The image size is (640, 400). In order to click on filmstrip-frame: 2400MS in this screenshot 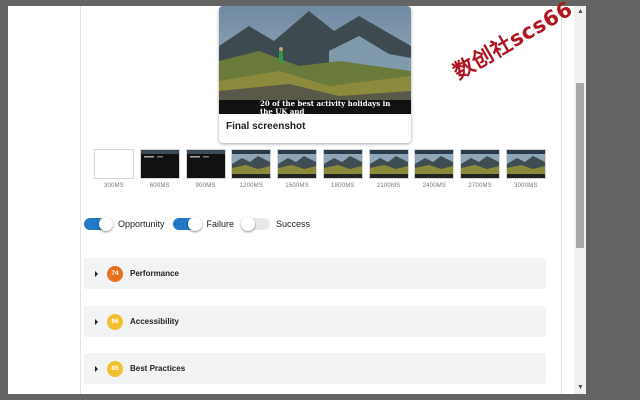, I will do `click(434, 173)`.